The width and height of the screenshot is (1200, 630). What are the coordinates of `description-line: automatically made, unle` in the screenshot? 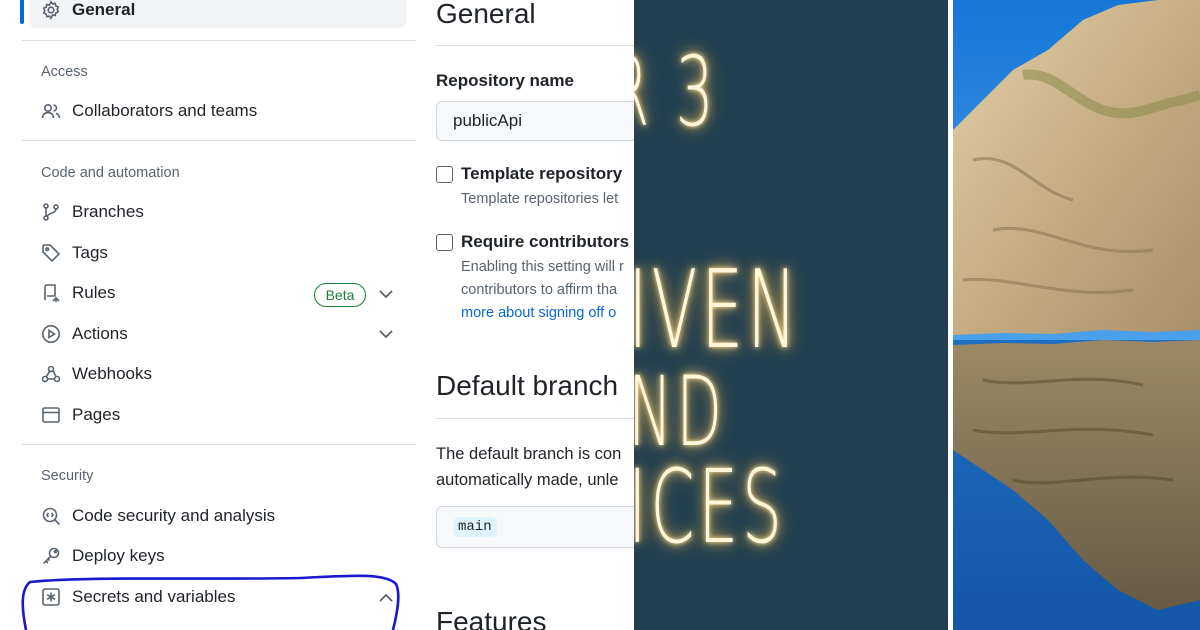 It's located at (527, 480).